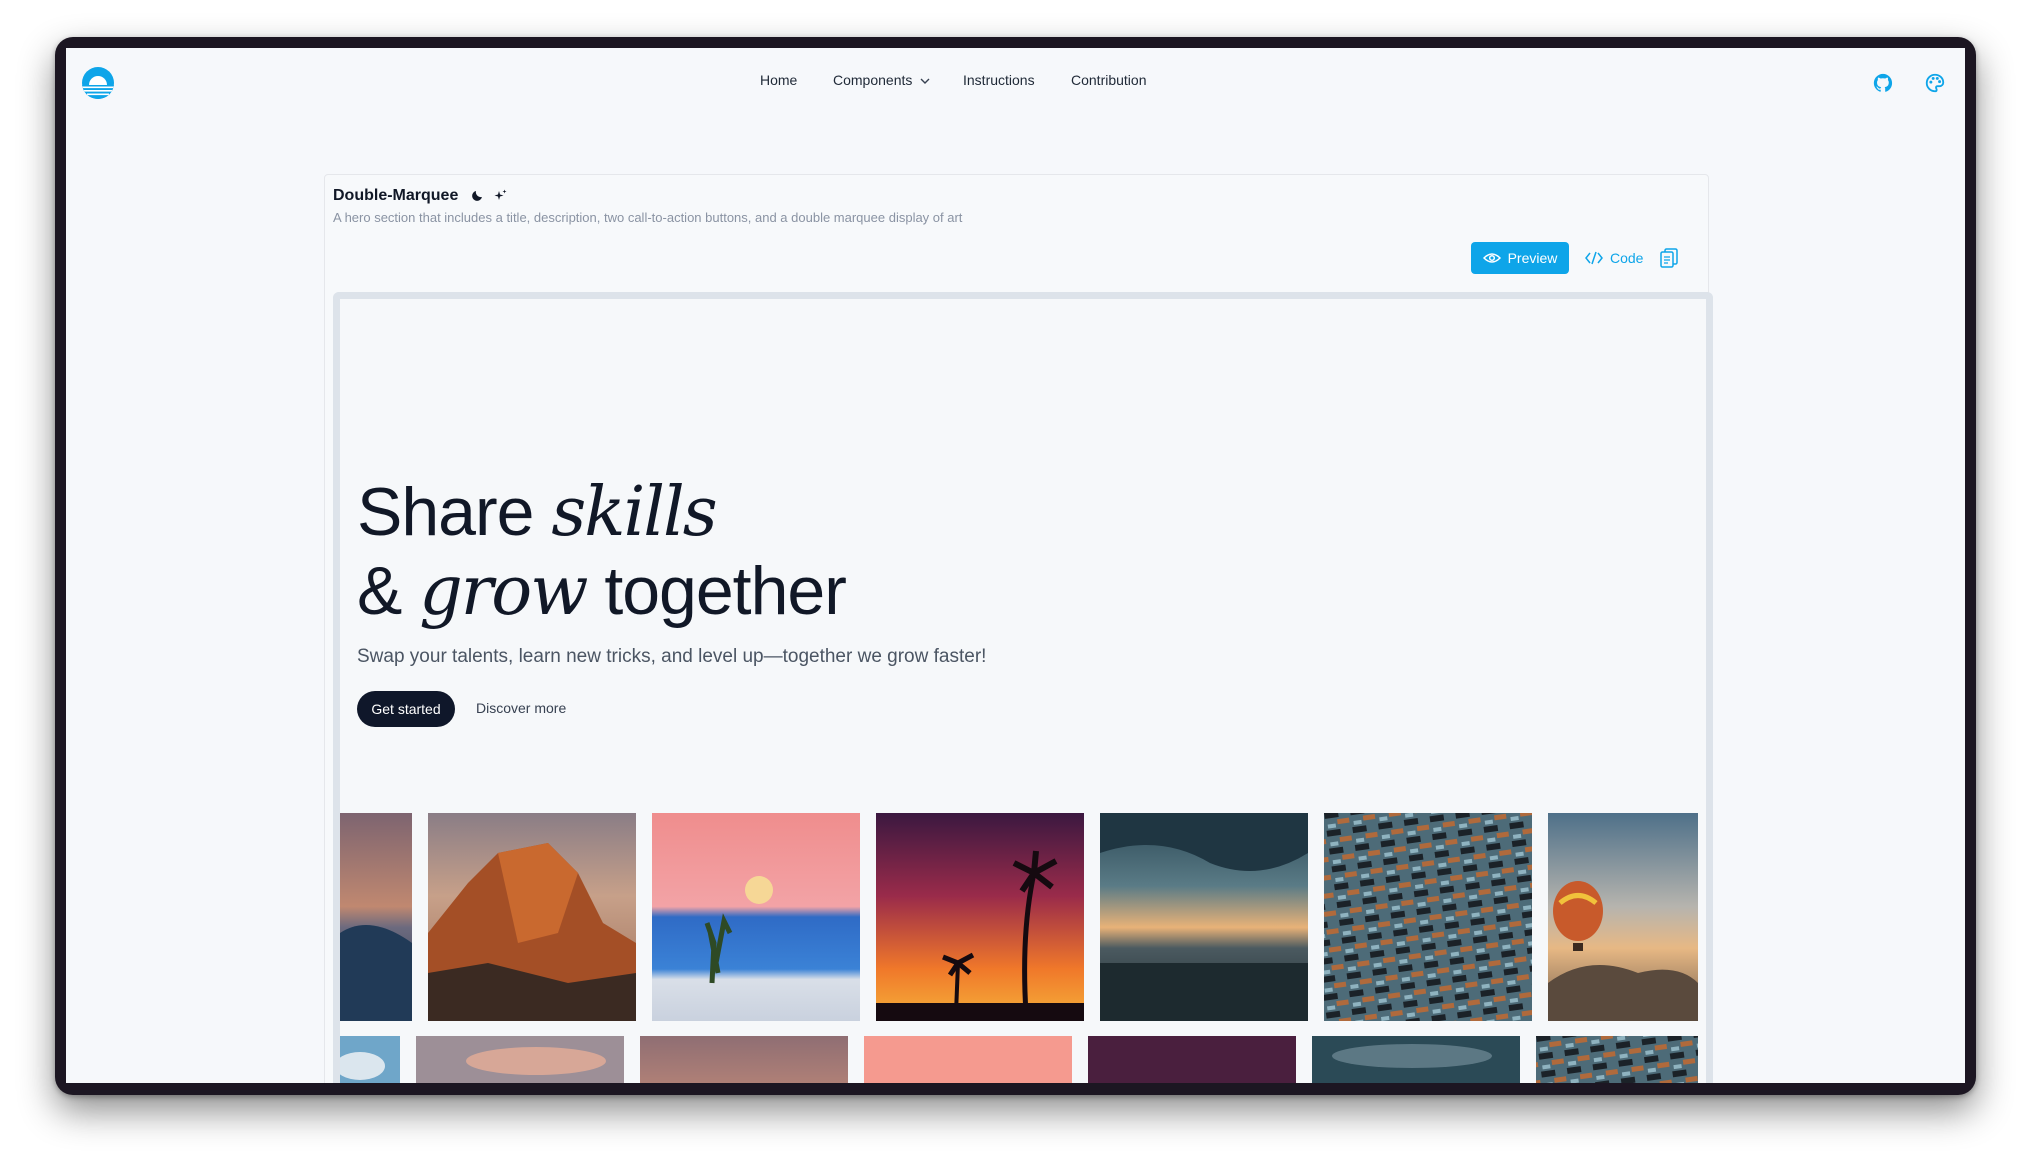 The height and width of the screenshot is (1167, 2032). What do you see at coordinates (1109, 80) in the screenshot?
I see `nav-contribution-link: Contribution` at bounding box center [1109, 80].